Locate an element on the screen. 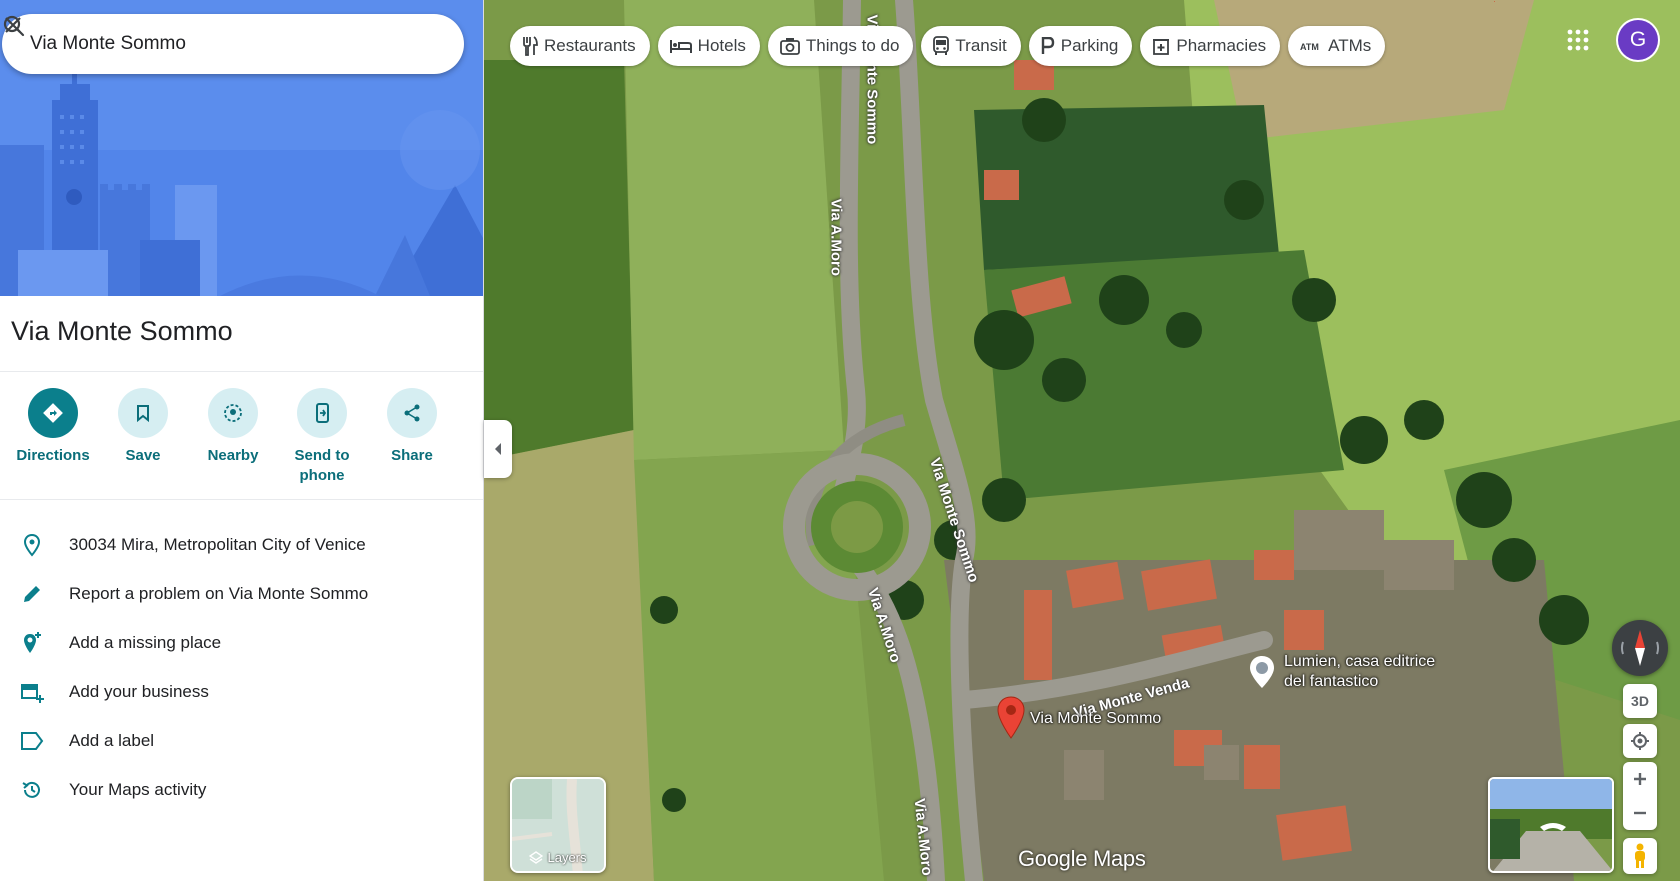  collapse-panel-button is located at coordinates (498, 449).